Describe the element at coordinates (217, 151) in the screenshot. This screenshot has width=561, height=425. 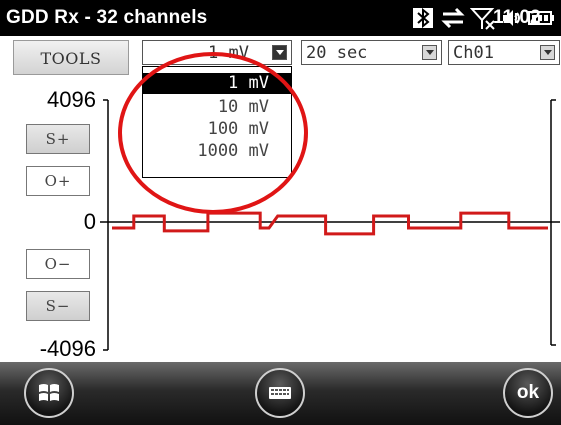
I see `dropdown-option-1000mv: 1000 mV` at that location.